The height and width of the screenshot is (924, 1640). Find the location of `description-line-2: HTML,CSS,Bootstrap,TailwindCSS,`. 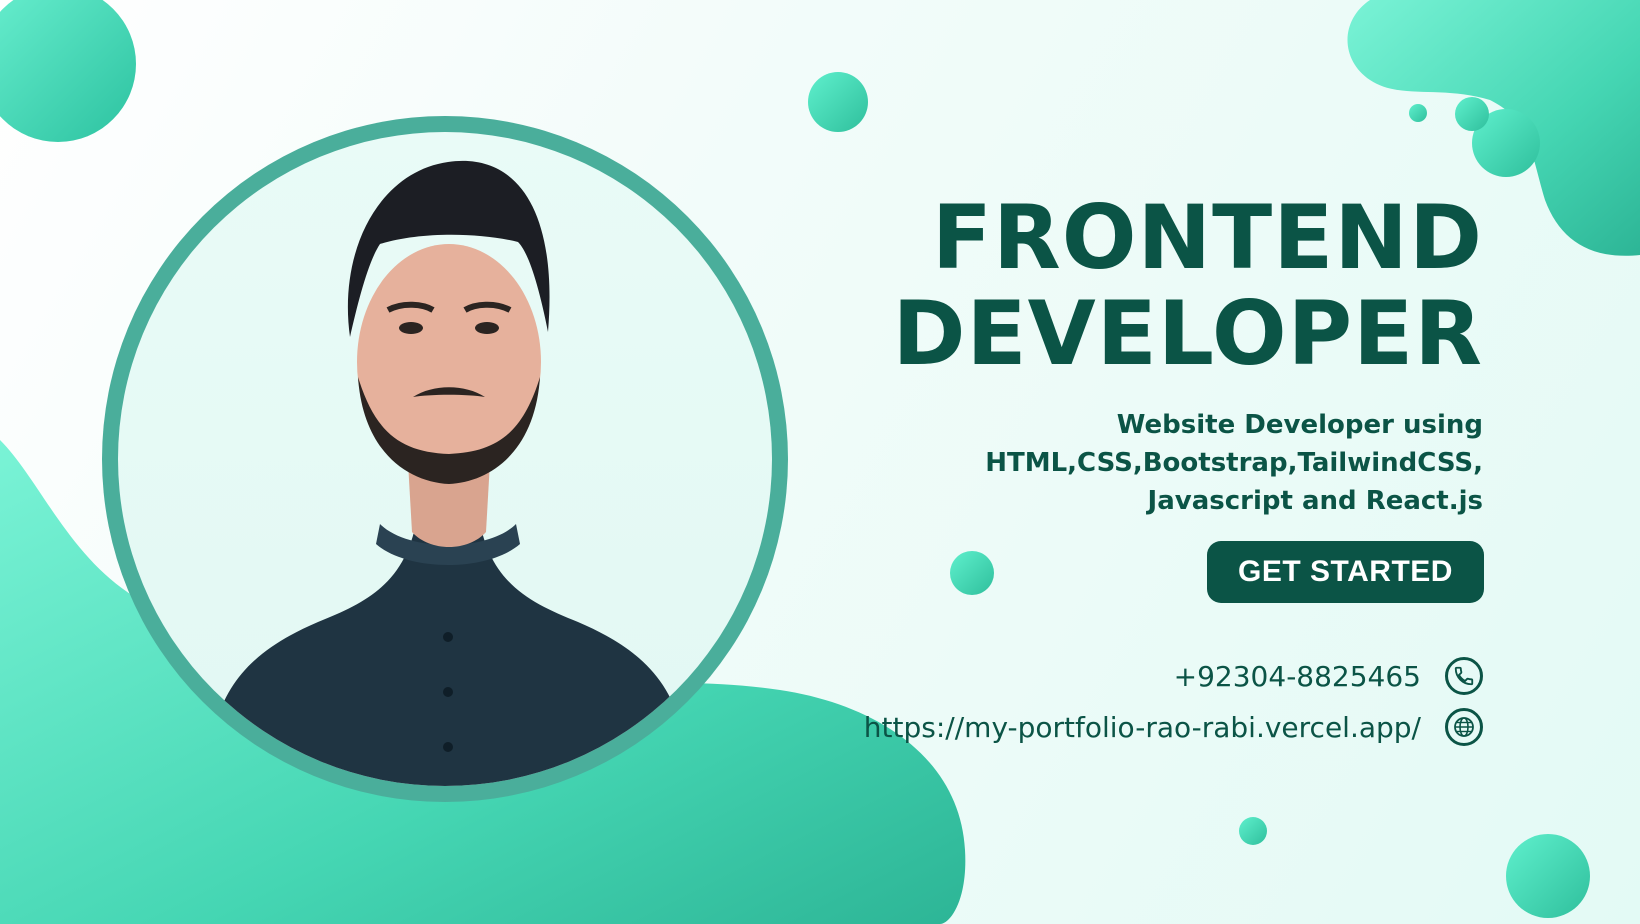

description-line-2: HTML,CSS,Bootstrap,TailwindCSS, is located at coordinates (1234, 463).